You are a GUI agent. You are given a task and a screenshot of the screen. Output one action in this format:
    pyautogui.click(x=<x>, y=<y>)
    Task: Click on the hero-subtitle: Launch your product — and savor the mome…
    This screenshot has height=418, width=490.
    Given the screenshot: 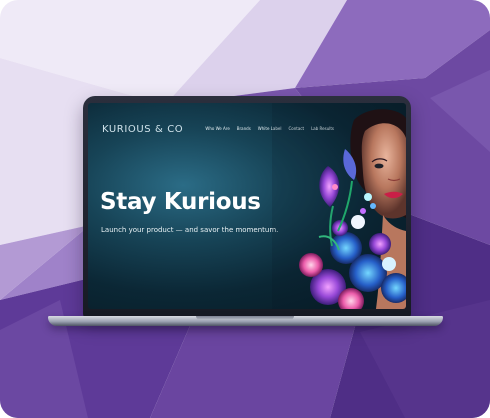 What is the action you would take?
    pyautogui.click(x=190, y=230)
    